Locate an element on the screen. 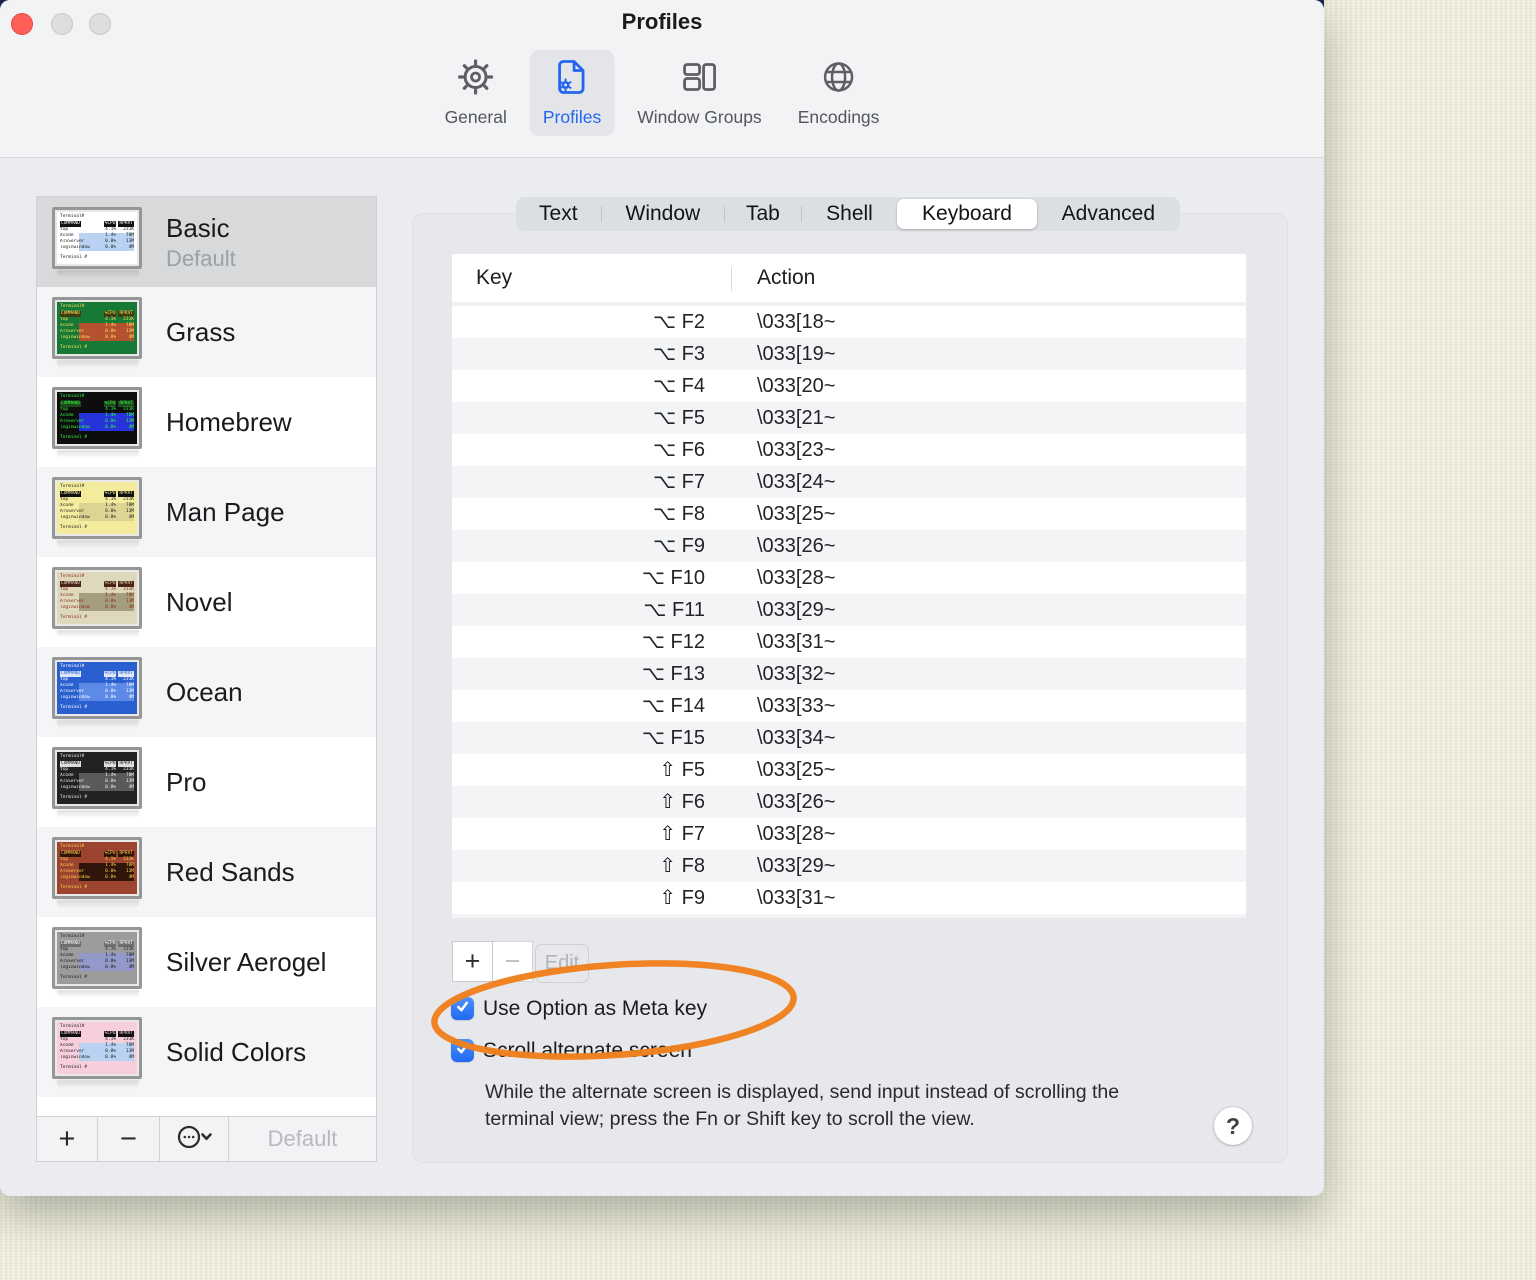 The height and width of the screenshot is (1280, 1536). toolbar-item-window-groups: Window Groups is located at coordinates (699, 93).